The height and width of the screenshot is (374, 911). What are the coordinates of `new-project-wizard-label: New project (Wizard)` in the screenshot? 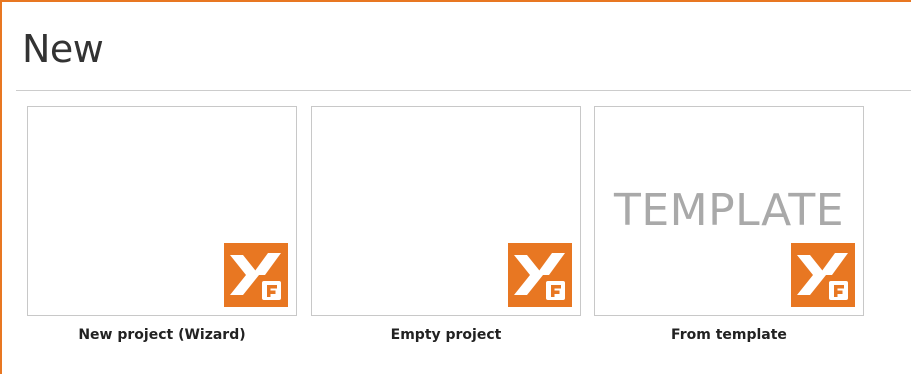 It's located at (162, 335).